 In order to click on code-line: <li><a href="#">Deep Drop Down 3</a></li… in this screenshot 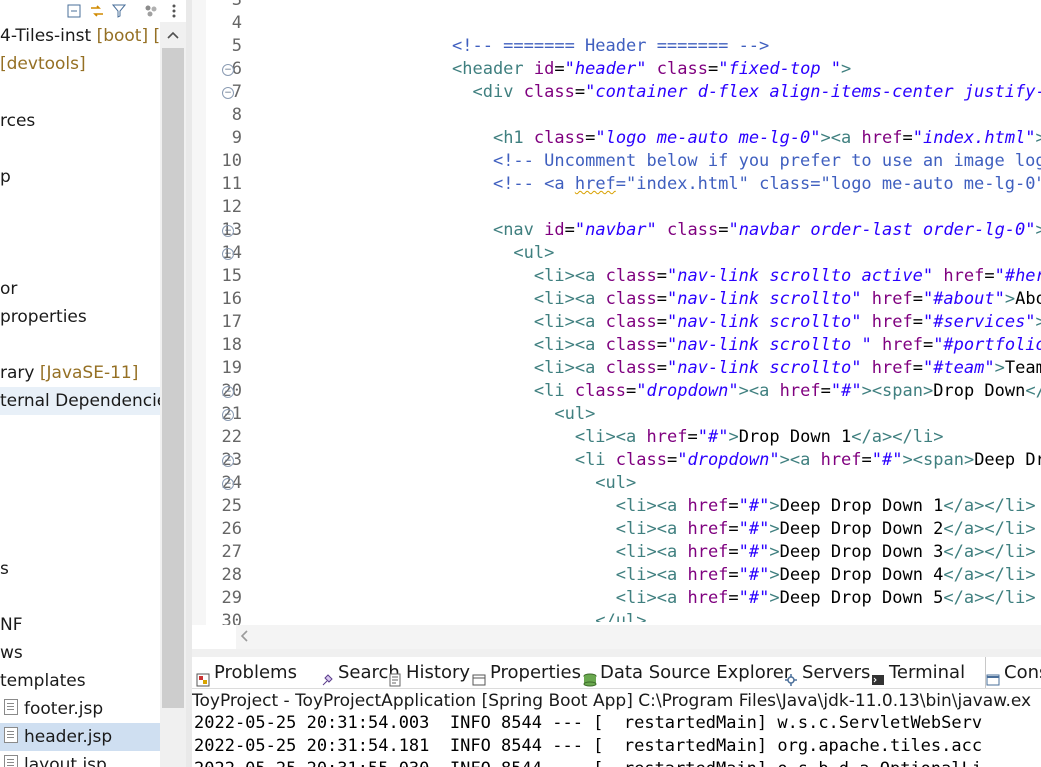, I will do `click(825, 552)`.